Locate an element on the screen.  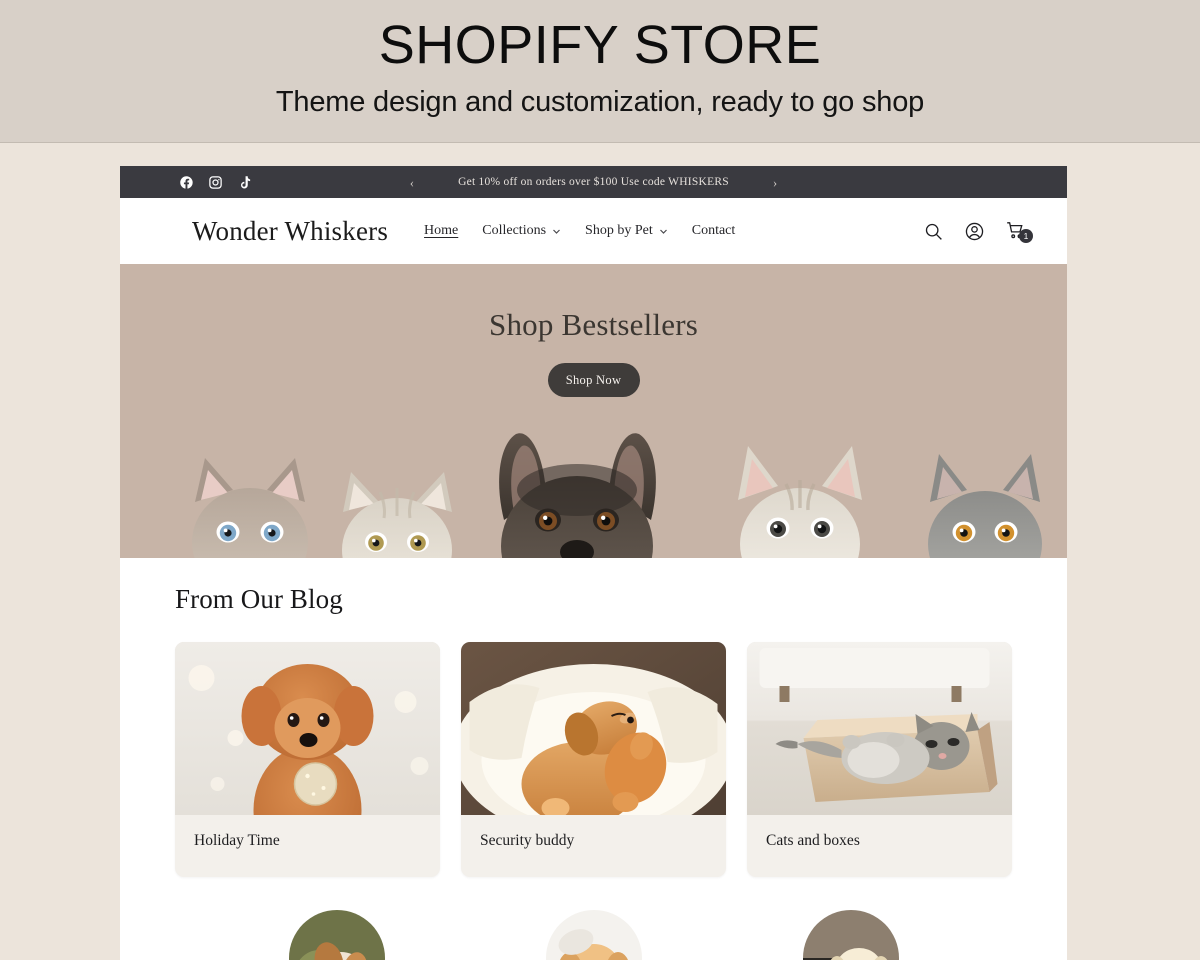
cream-tabby-cat-illustration is located at coordinates (397, 515).